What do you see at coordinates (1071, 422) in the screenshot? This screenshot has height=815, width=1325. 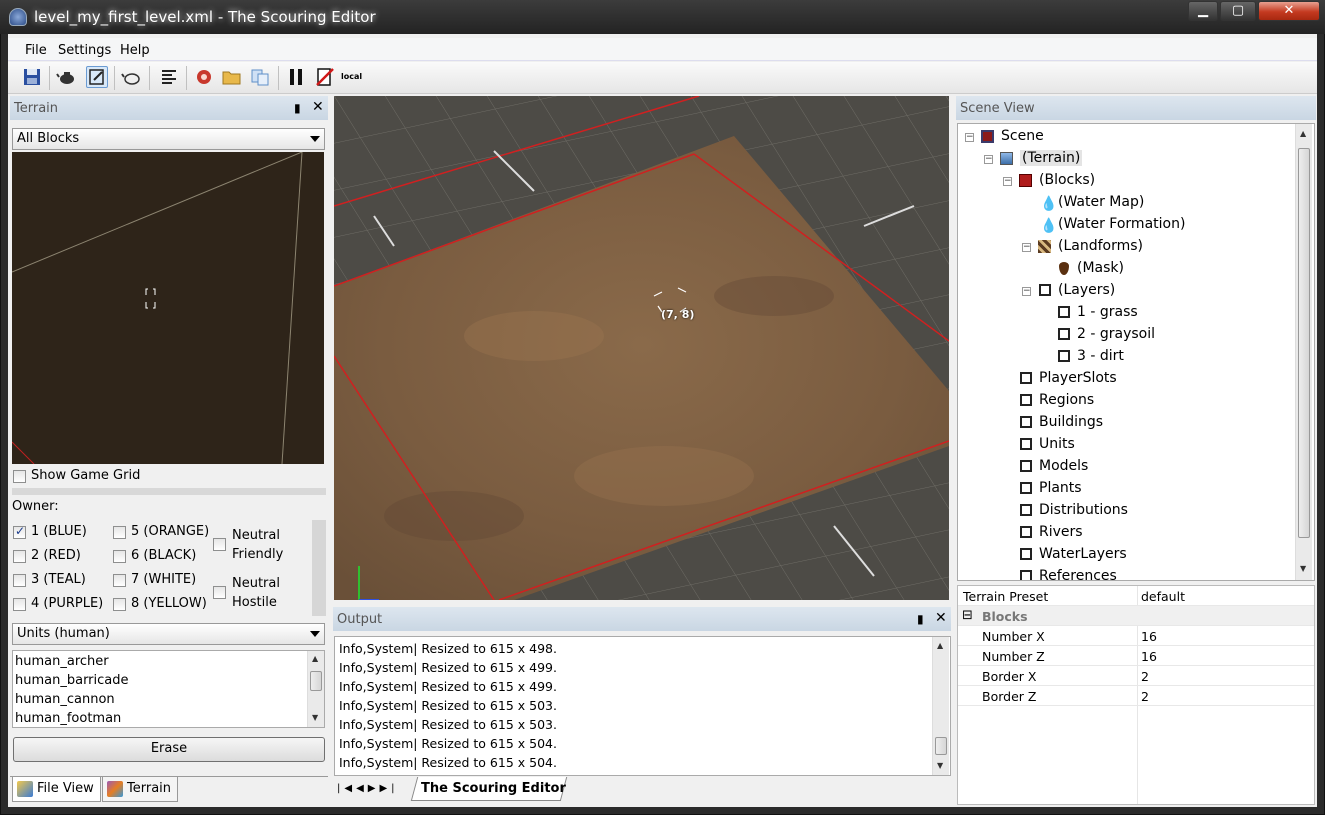 I see `tree-item-buildings: Buildings` at bounding box center [1071, 422].